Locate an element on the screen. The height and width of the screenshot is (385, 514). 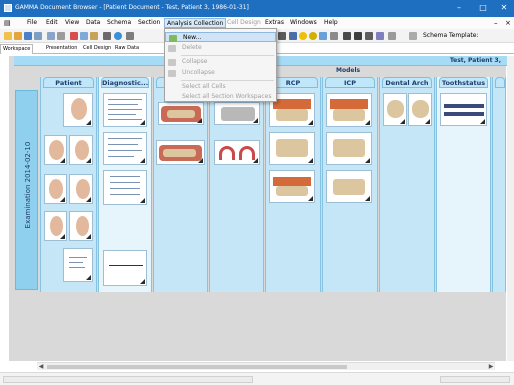
menu-item-select-all-cells: Select all Cells is located at coordinates (220, 87).